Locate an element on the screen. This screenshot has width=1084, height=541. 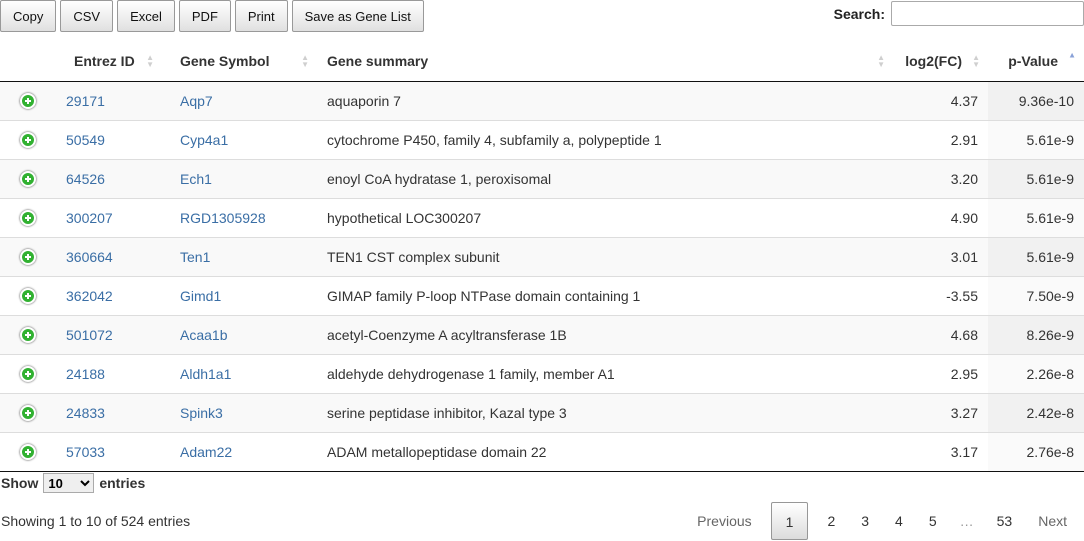
previous-page-button: Previous is located at coordinates (724, 521).